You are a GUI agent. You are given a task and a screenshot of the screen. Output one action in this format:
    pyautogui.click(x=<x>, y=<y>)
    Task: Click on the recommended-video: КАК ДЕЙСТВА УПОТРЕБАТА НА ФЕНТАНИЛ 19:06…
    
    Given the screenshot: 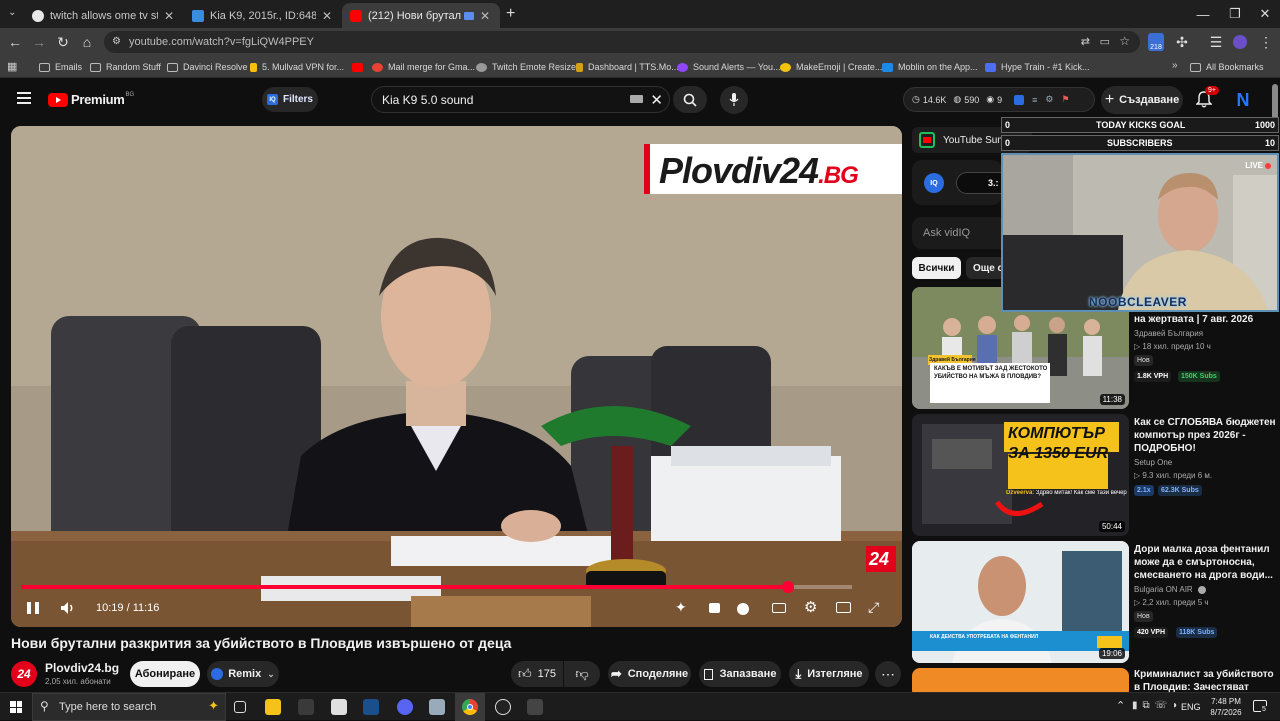 What is the action you would take?
    pyautogui.click(x=1095, y=602)
    